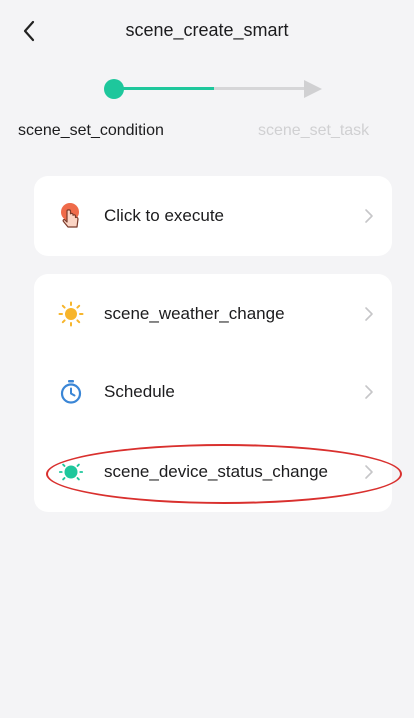 This screenshot has width=414, height=718. What do you see at coordinates (207, 30) in the screenshot?
I see `page-title: scene_create_smart` at bounding box center [207, 30].